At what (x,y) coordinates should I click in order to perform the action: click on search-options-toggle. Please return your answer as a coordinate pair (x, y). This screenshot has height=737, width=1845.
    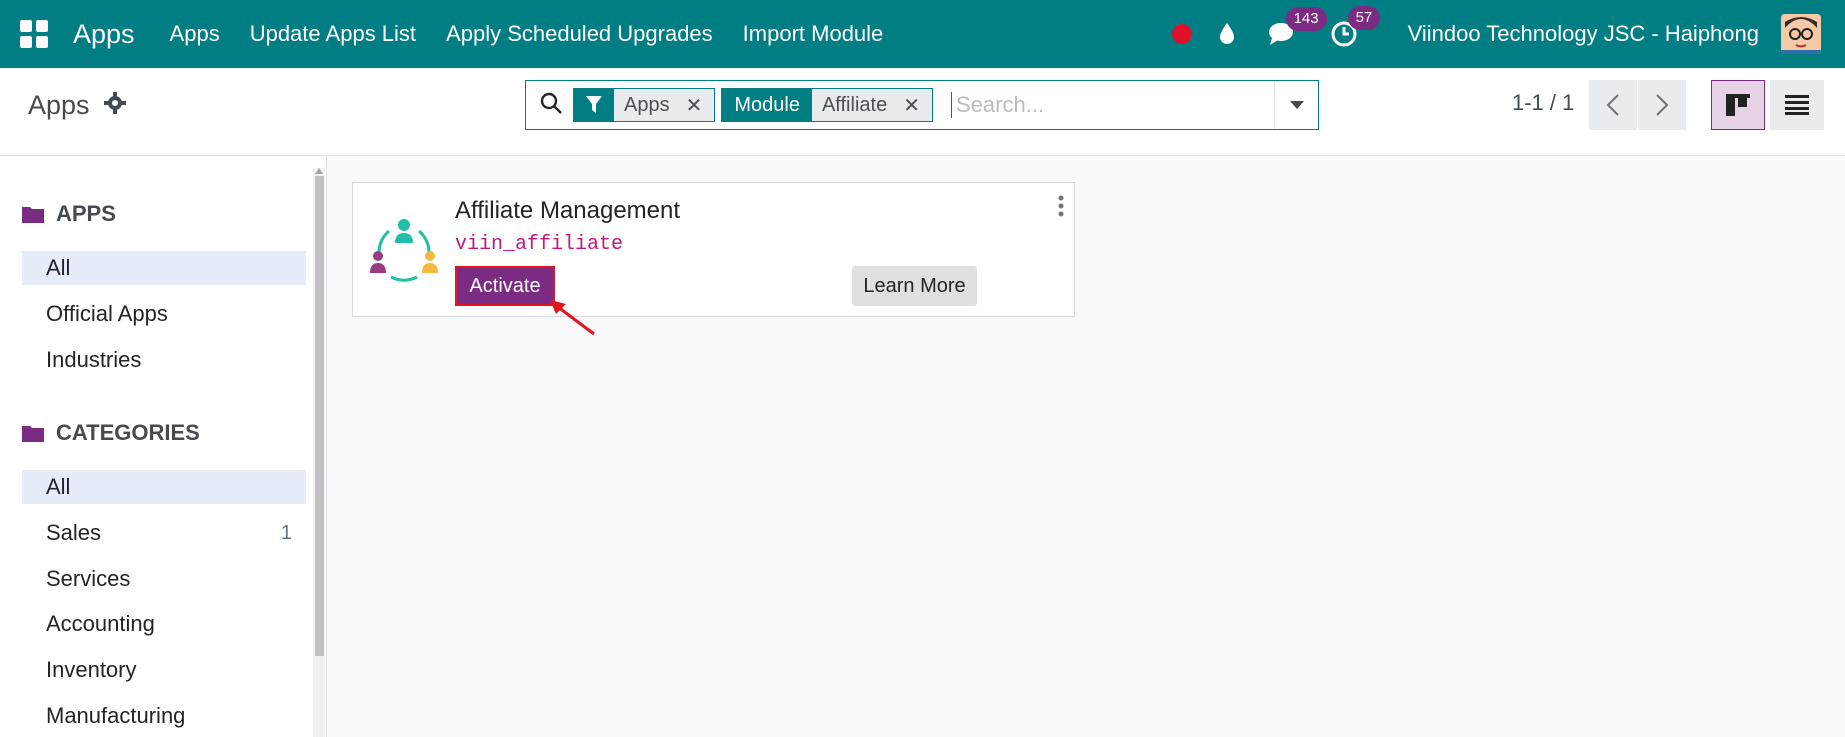
    Looking at the image, I should click on (1296, 105).